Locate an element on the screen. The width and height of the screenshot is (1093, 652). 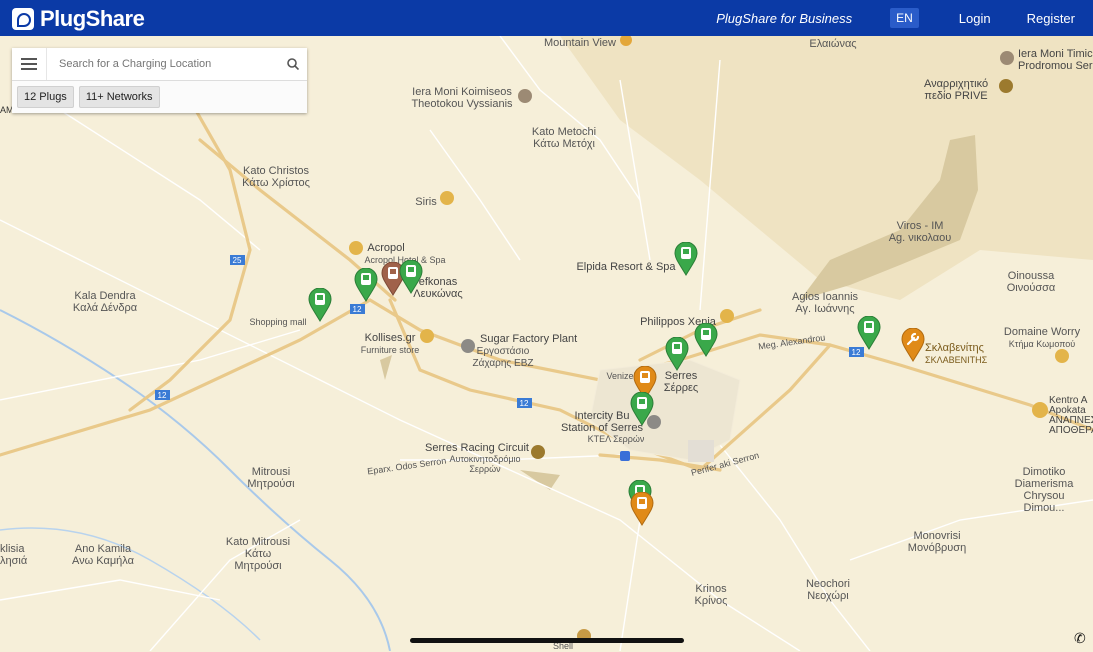
map-label-serres: Serres Σέρρες is located at coordinates (681, 382).